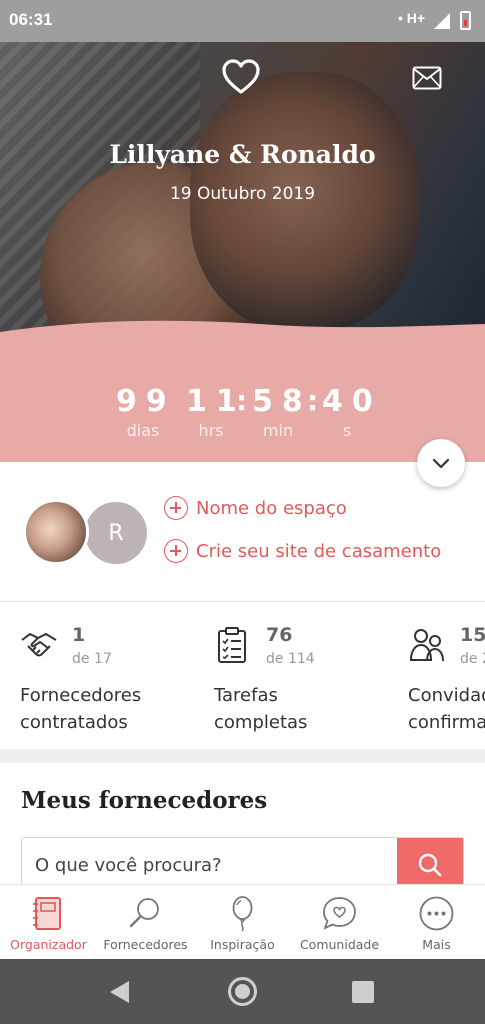 This screenshot has width=485, height=1024. I want to click on stat-count: 15, so click(472, 635).